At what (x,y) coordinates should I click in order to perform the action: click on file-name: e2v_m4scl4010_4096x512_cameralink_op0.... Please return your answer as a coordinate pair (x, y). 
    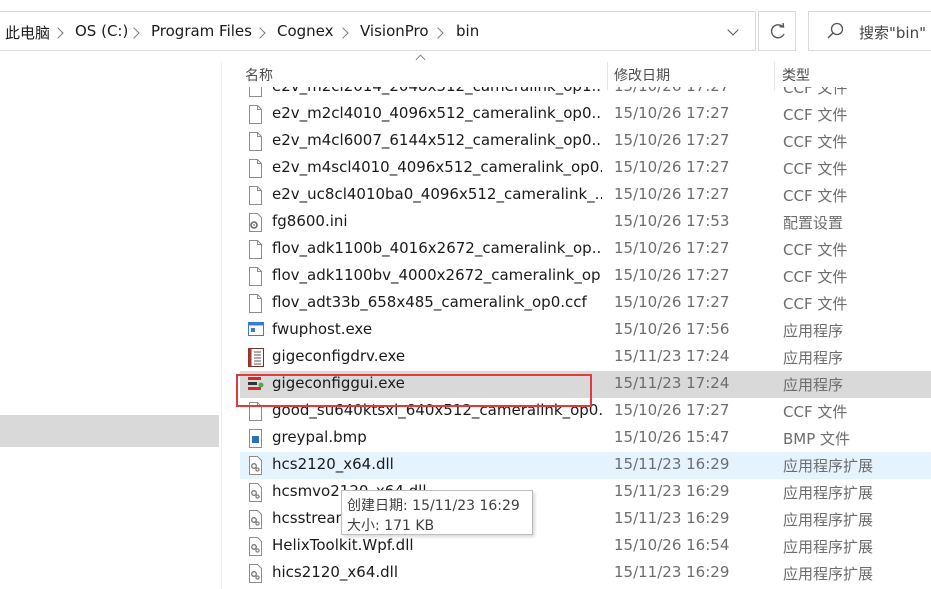
    Looking at the image, I should click on (437, 167).